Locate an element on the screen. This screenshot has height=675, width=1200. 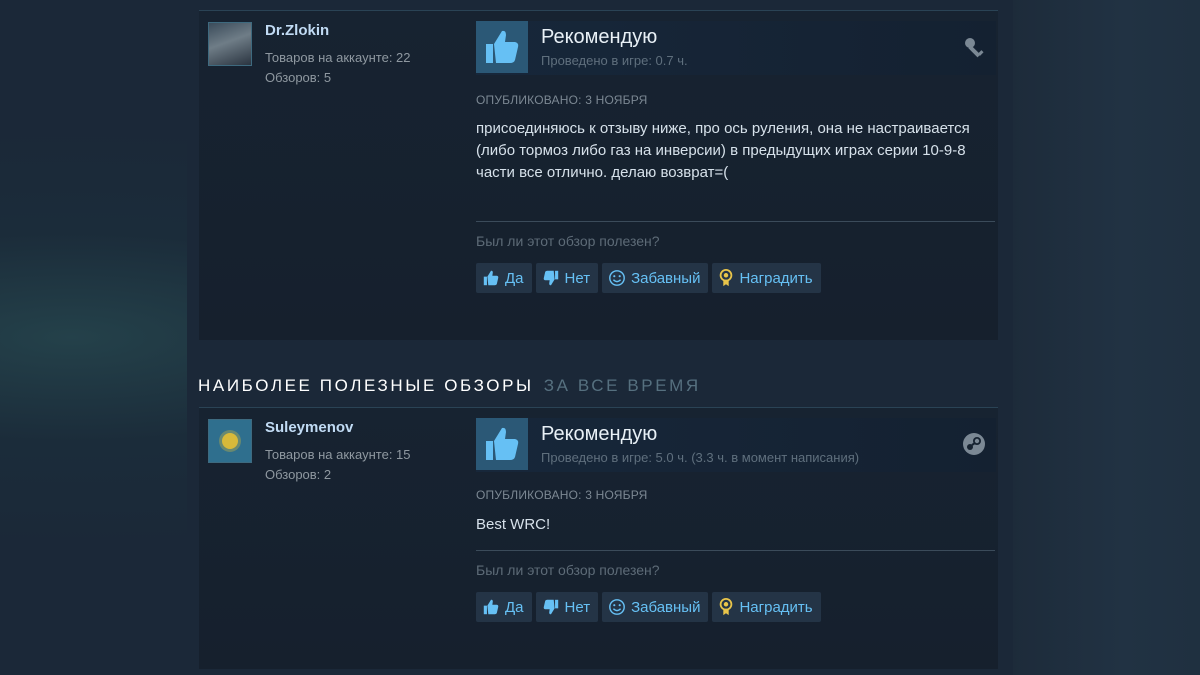
review-body: Best WRC! is located at coordinates (513, 524).